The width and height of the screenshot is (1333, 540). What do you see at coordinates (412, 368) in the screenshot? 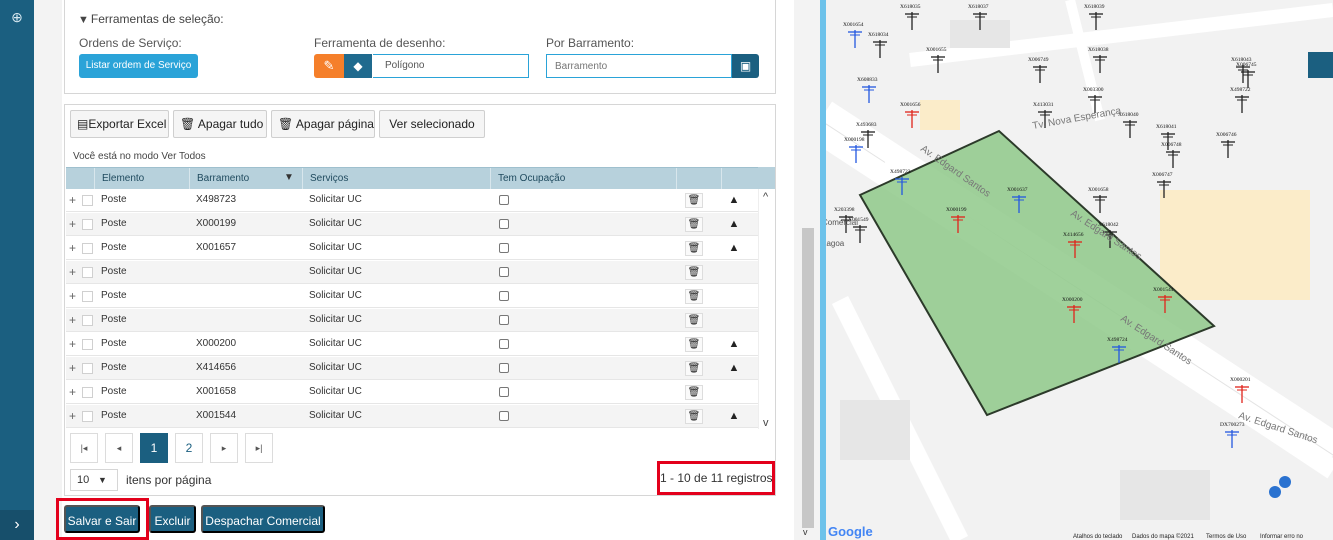
I see `table-row: + Poste X414656 Solicitar UC 🗑 ▲` at bounding box center [412, 368].